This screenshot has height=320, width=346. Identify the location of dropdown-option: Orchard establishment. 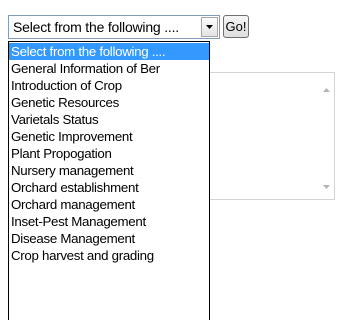
(109, 187).